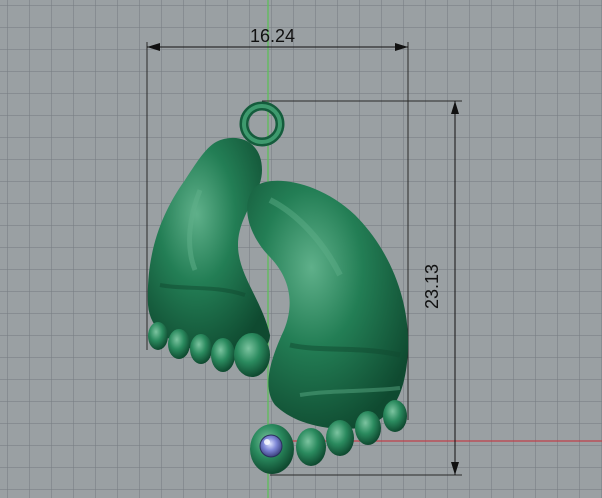 This screenshot has width=602, height=498. What do you see at coordinates (272, 36) in the screenshot?
I see `width-dimension-label: 16.24` at bounding box center [272, 36].